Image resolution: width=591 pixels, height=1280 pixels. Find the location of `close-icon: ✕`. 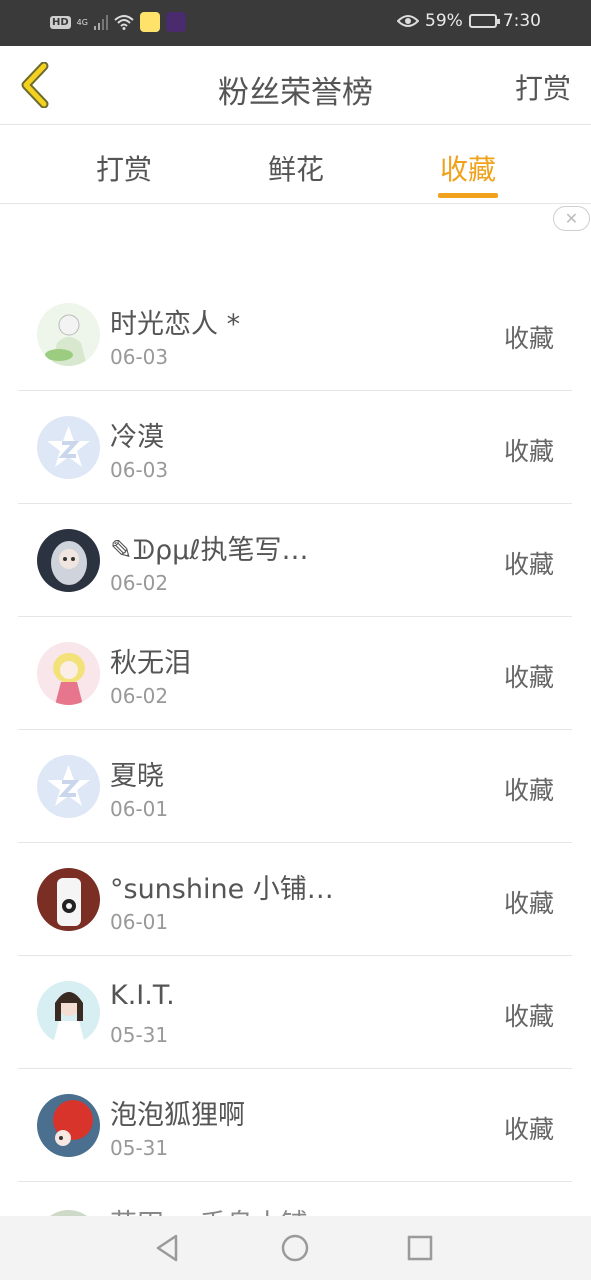

close-icon: ✕ is located at coordinates (571, 218).